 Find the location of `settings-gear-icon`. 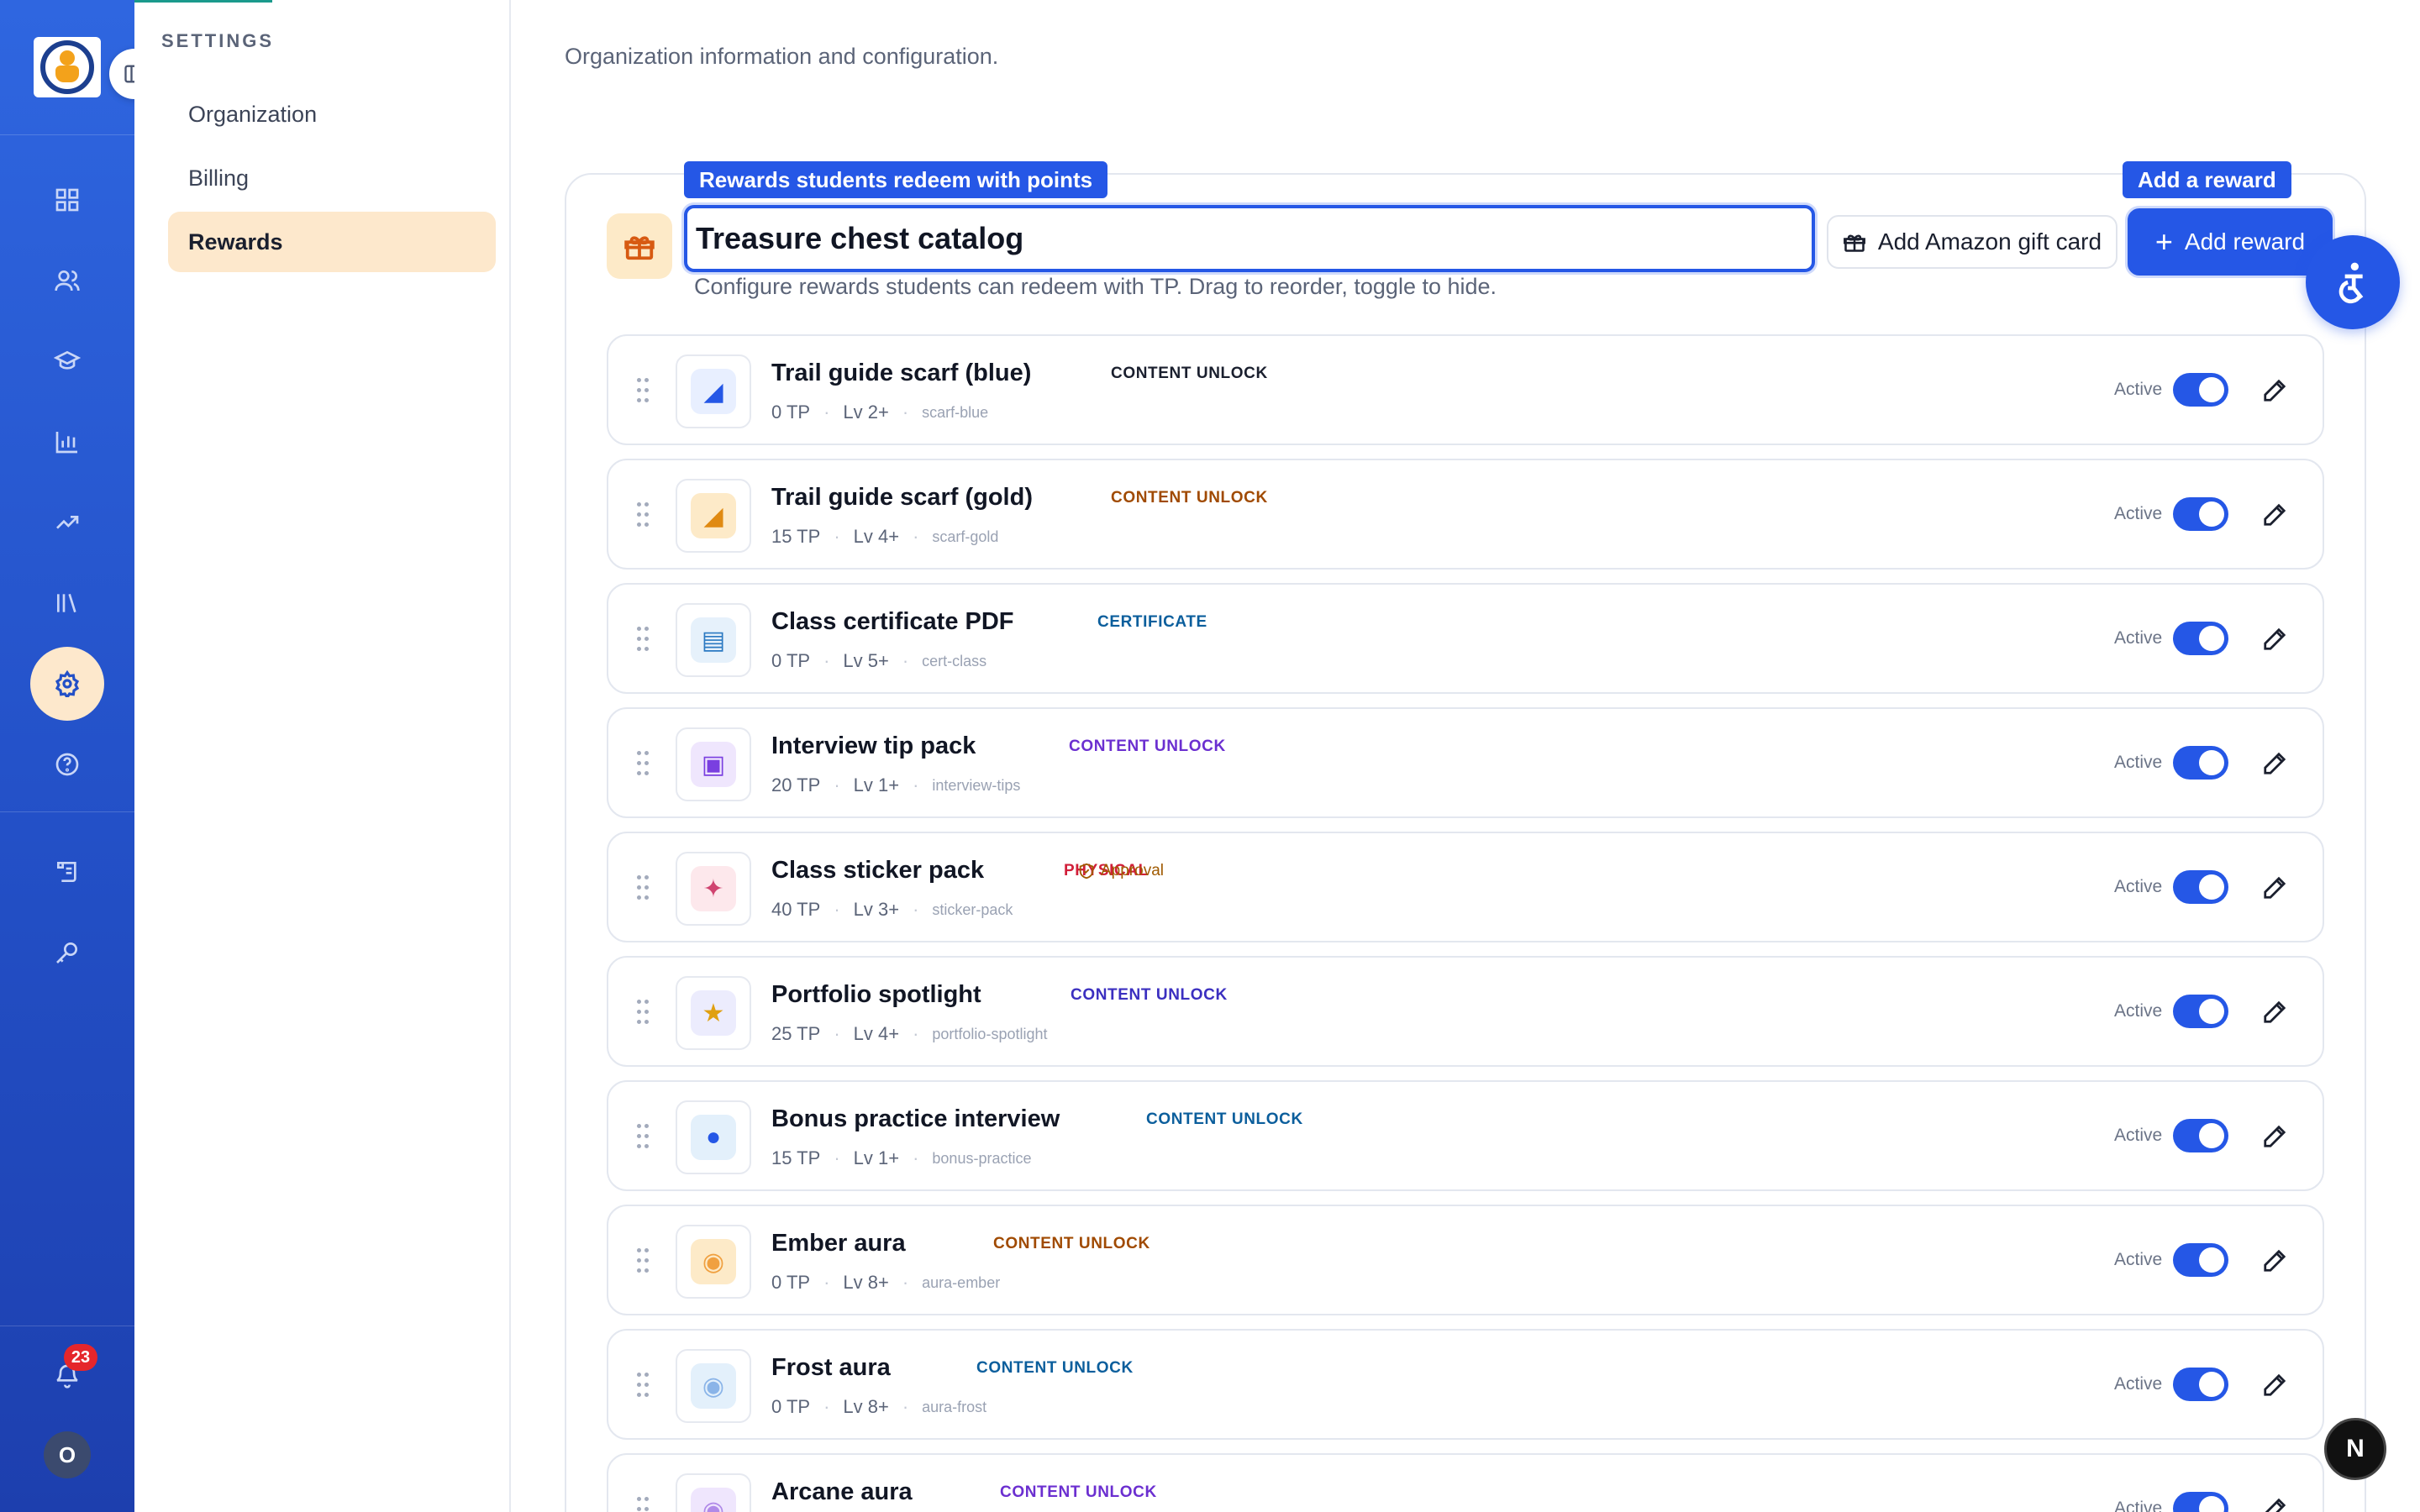

settings-gear-icon is located at coordinates (67, 684).